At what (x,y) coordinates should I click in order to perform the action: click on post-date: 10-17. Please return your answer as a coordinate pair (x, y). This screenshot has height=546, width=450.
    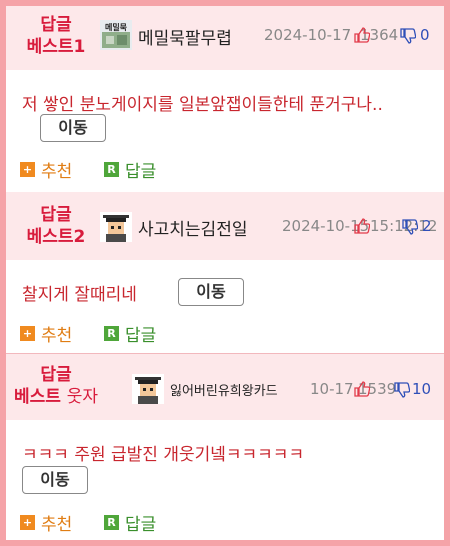
    Looking at the image, I should click on (332, 389).